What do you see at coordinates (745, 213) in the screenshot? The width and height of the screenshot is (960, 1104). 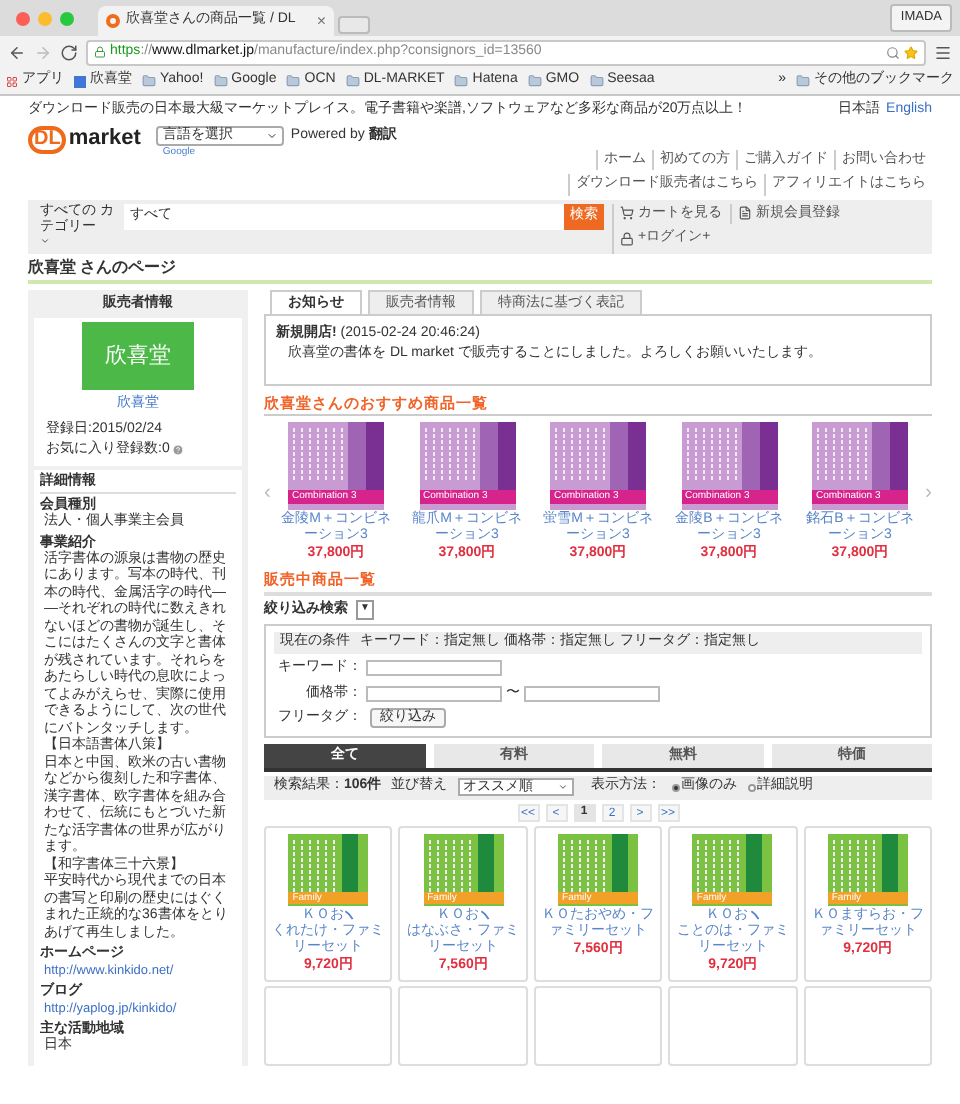 I see `document-icon` at bounding box center [745, 213].